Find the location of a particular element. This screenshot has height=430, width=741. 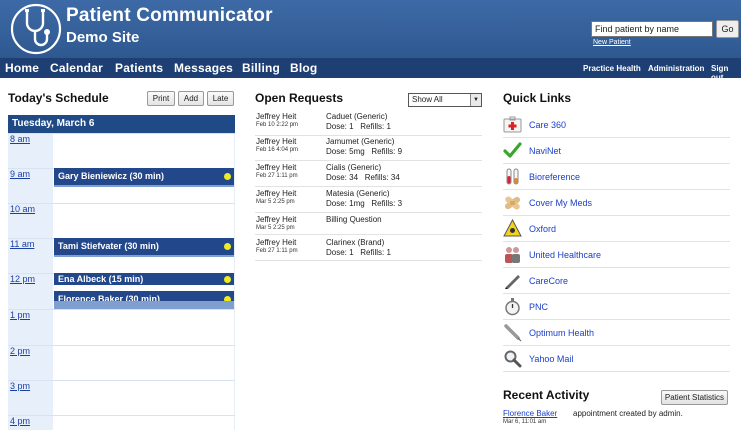

nav-home: Home is located at coordinates (22, 68).